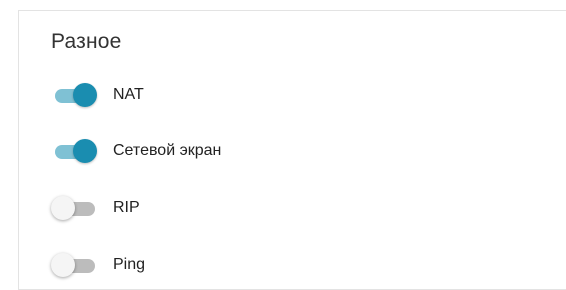  What do you see at coordinates (86, 41) in the screenshot?
I see `section-title: Разное` at bounding box center [86, 41].